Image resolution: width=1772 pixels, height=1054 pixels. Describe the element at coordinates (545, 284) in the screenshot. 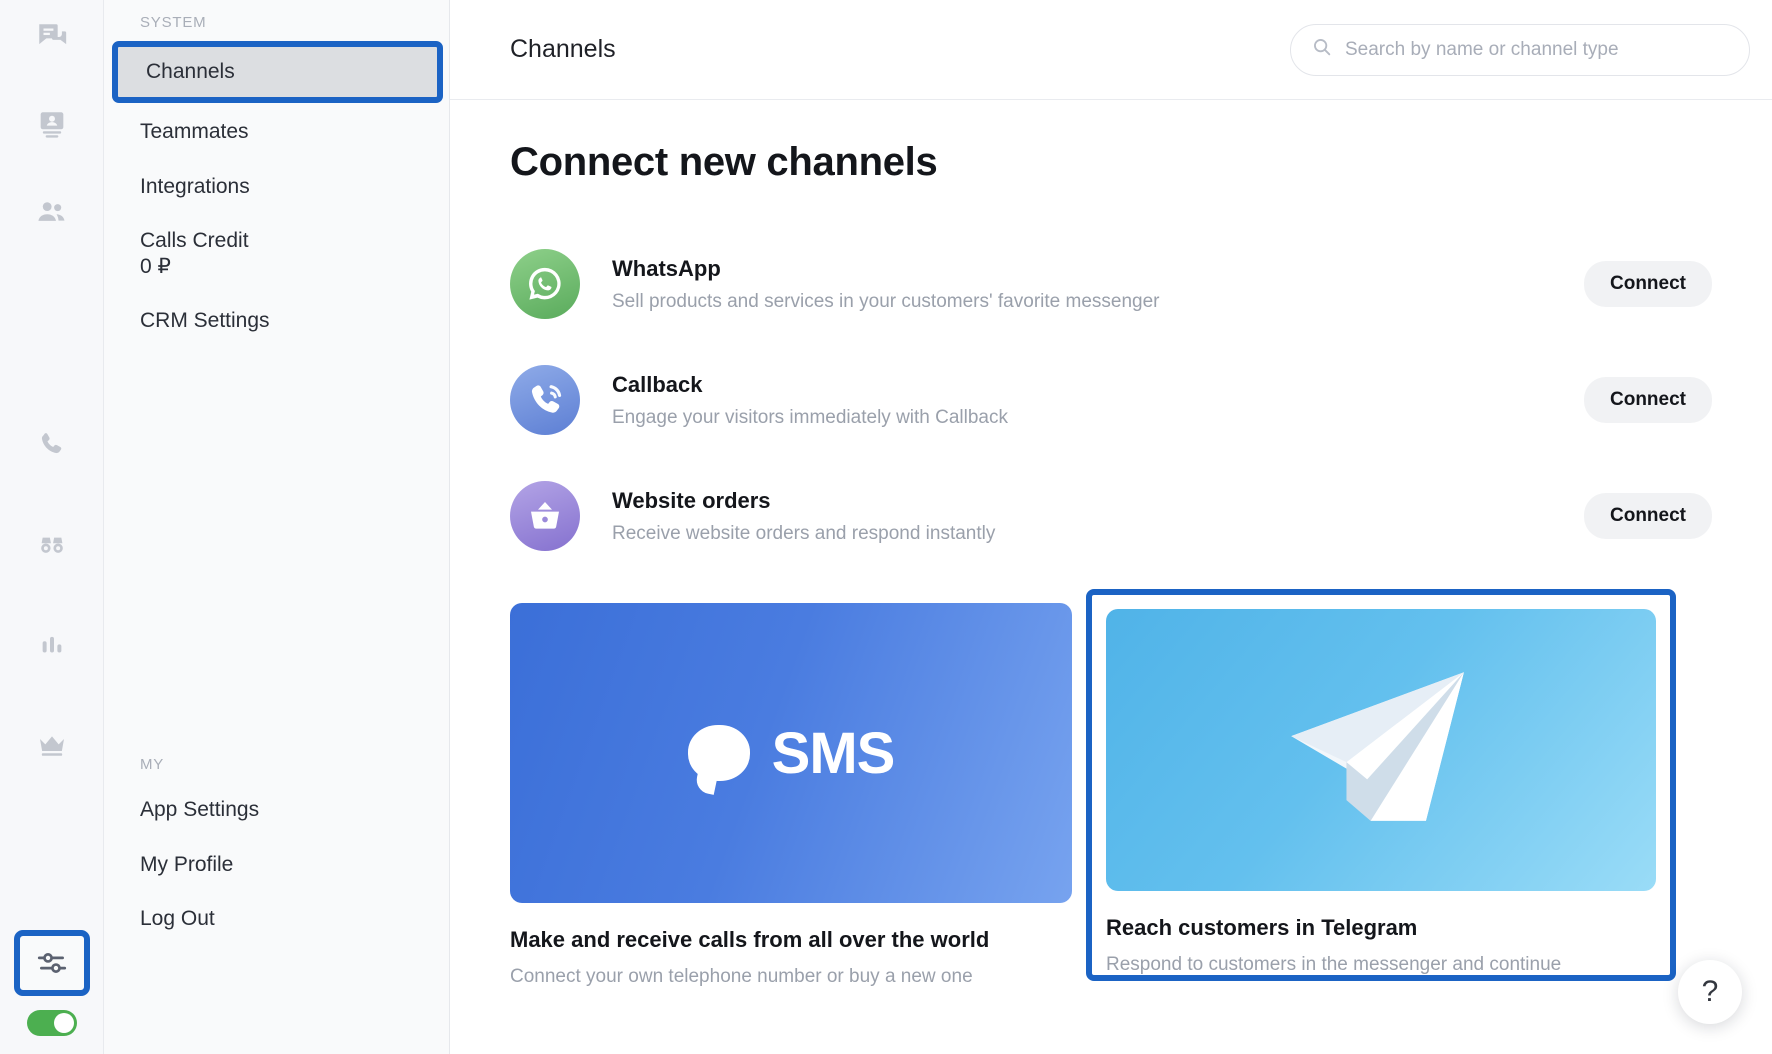

I see `whatsapp-icon` at that location.